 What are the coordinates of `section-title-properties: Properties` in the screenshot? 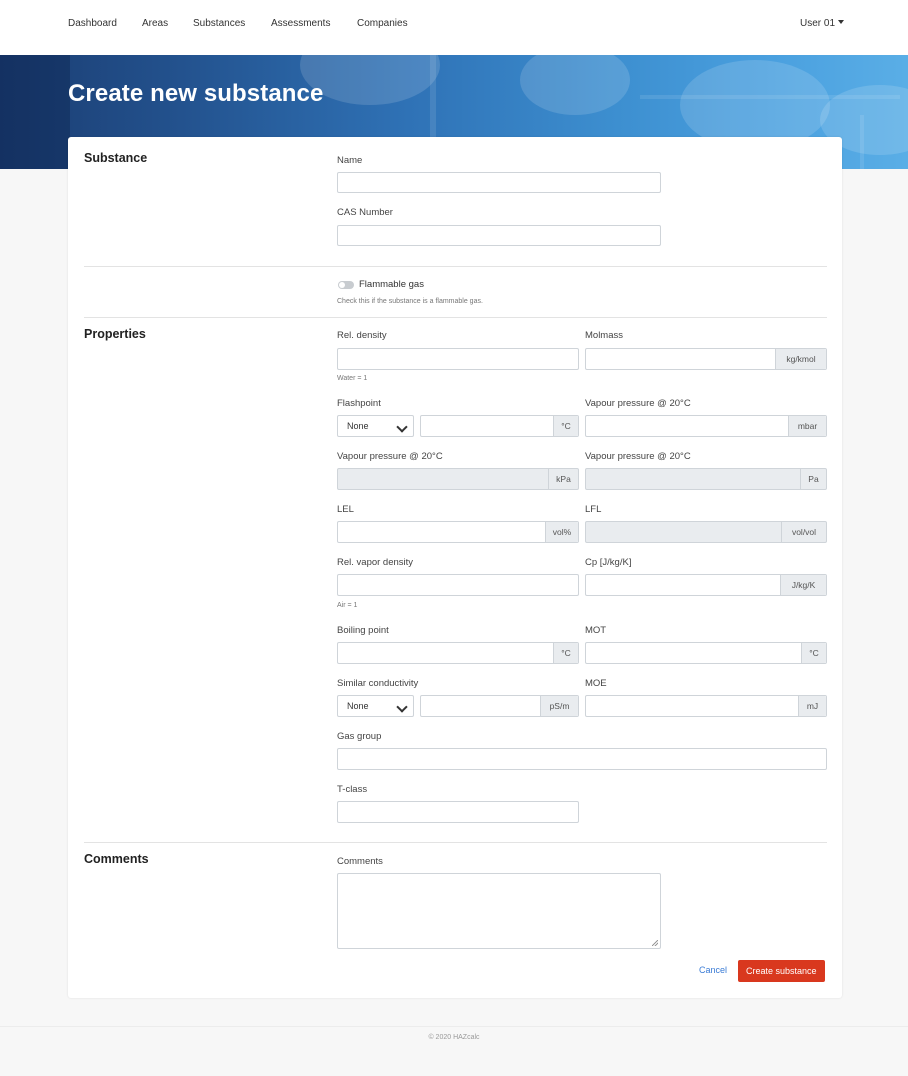 It's located at (115, 334).